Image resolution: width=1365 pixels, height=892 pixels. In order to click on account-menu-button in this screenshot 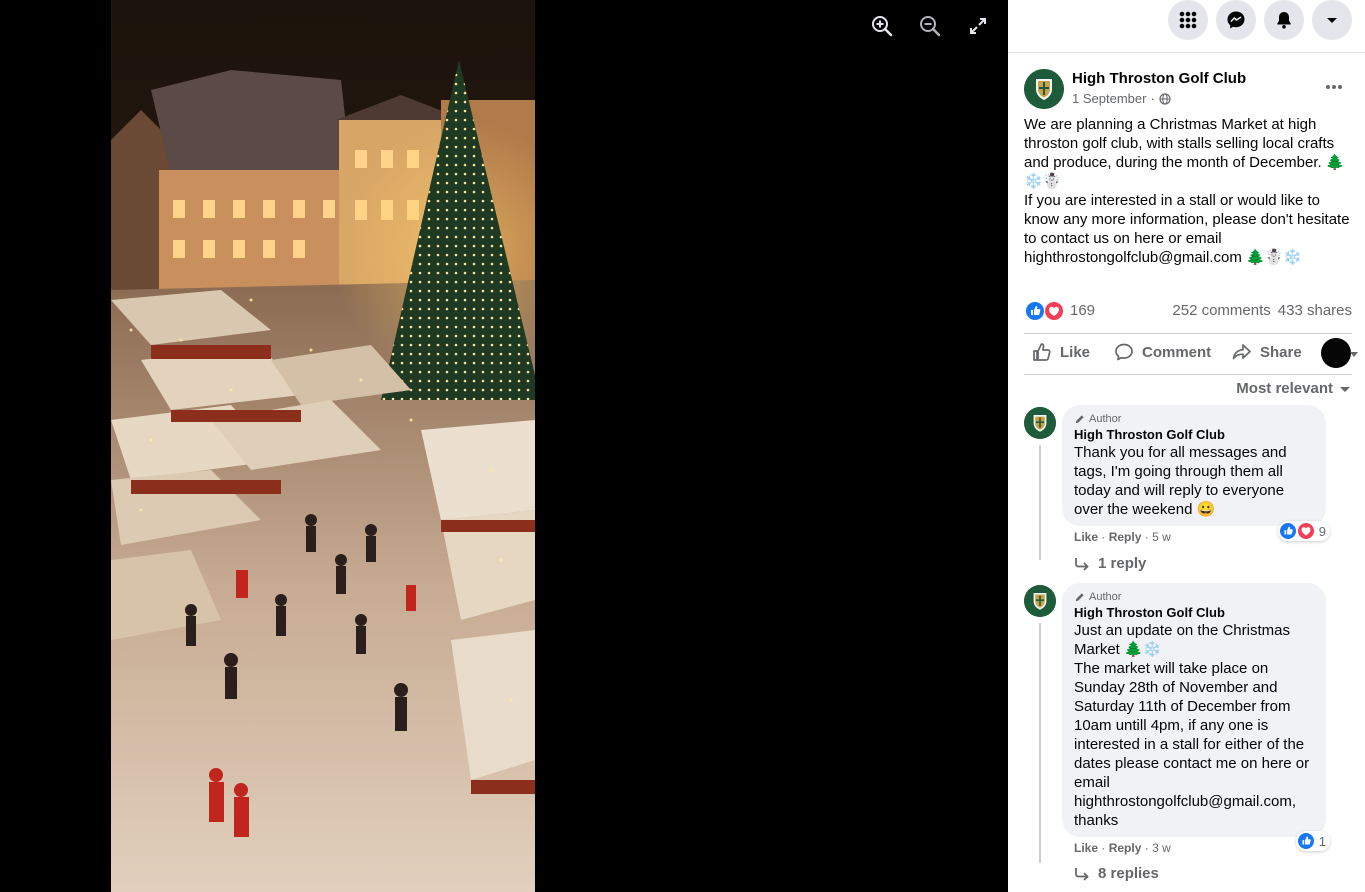, I will do `click(1332, 20)`.